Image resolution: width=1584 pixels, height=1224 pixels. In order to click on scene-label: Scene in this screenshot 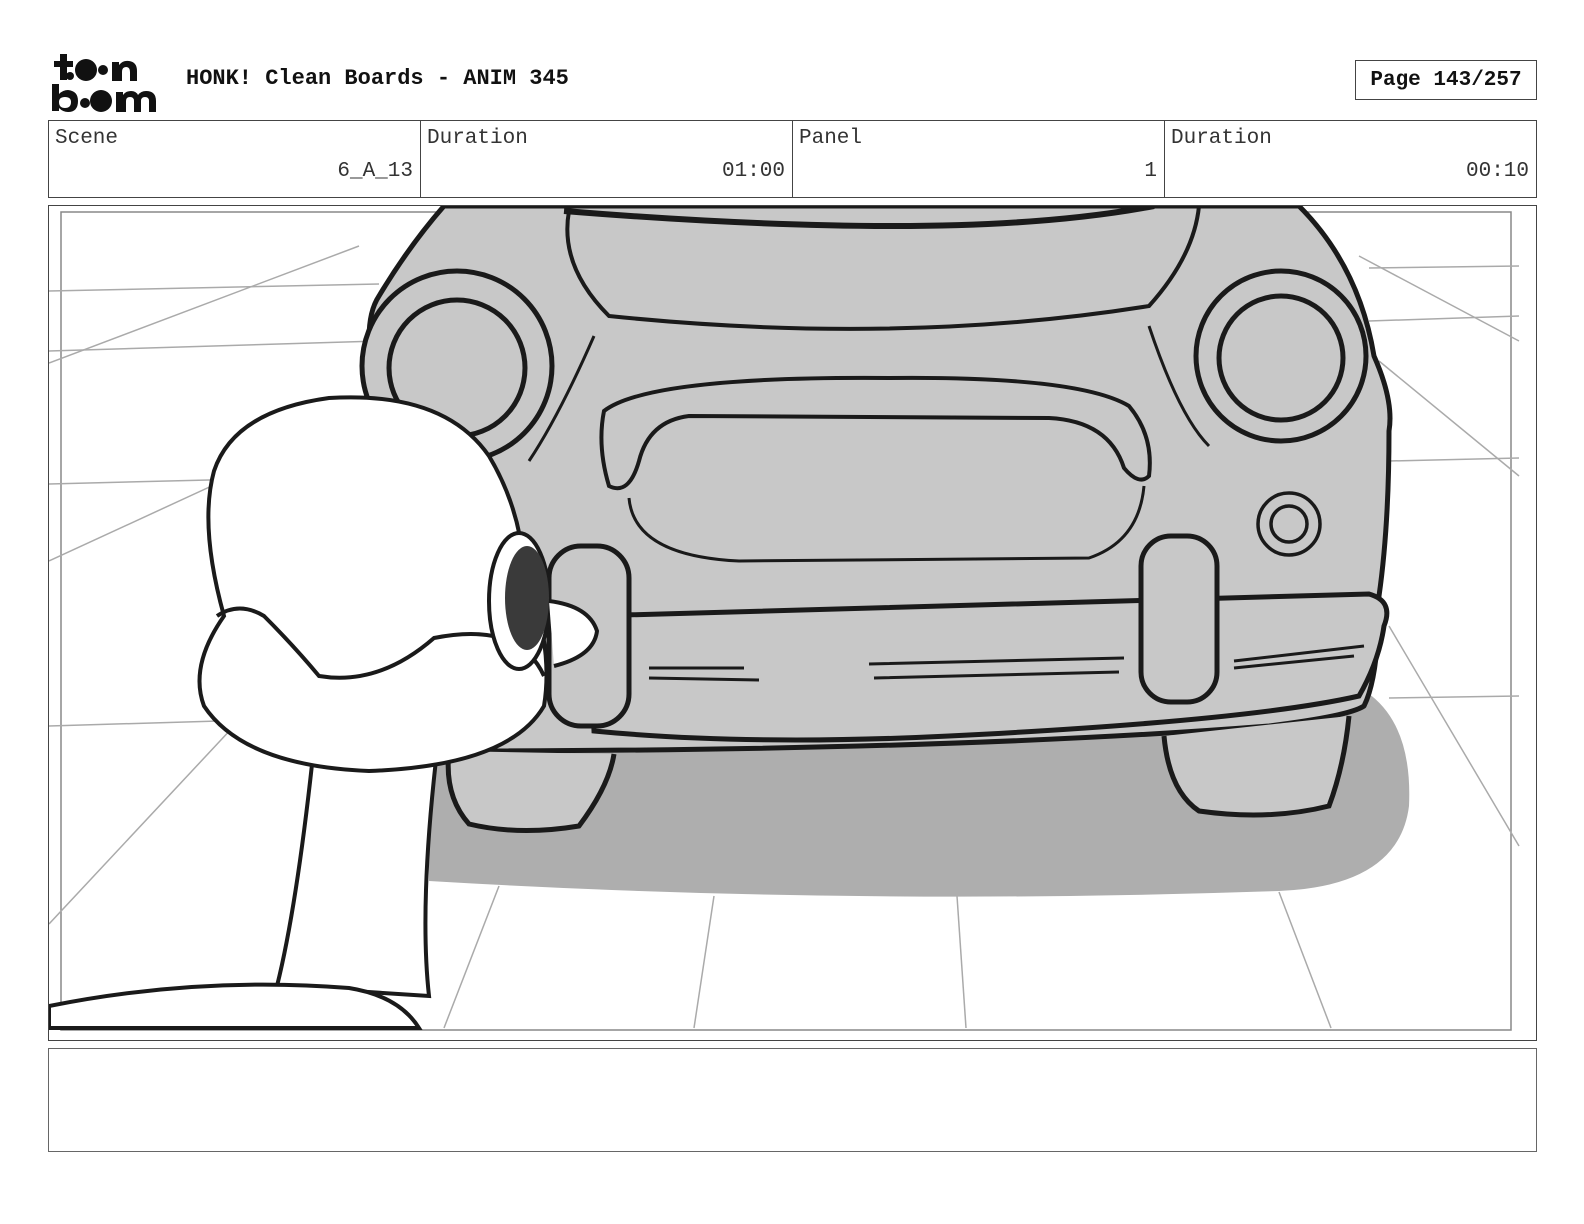, I will do `click(87, 138)`.